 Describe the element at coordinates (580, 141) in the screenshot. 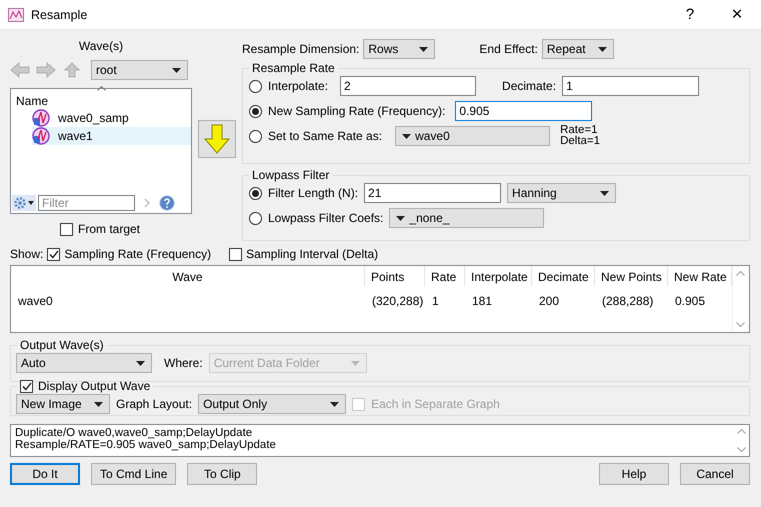

I see `info-text: Delta=1` at that location.